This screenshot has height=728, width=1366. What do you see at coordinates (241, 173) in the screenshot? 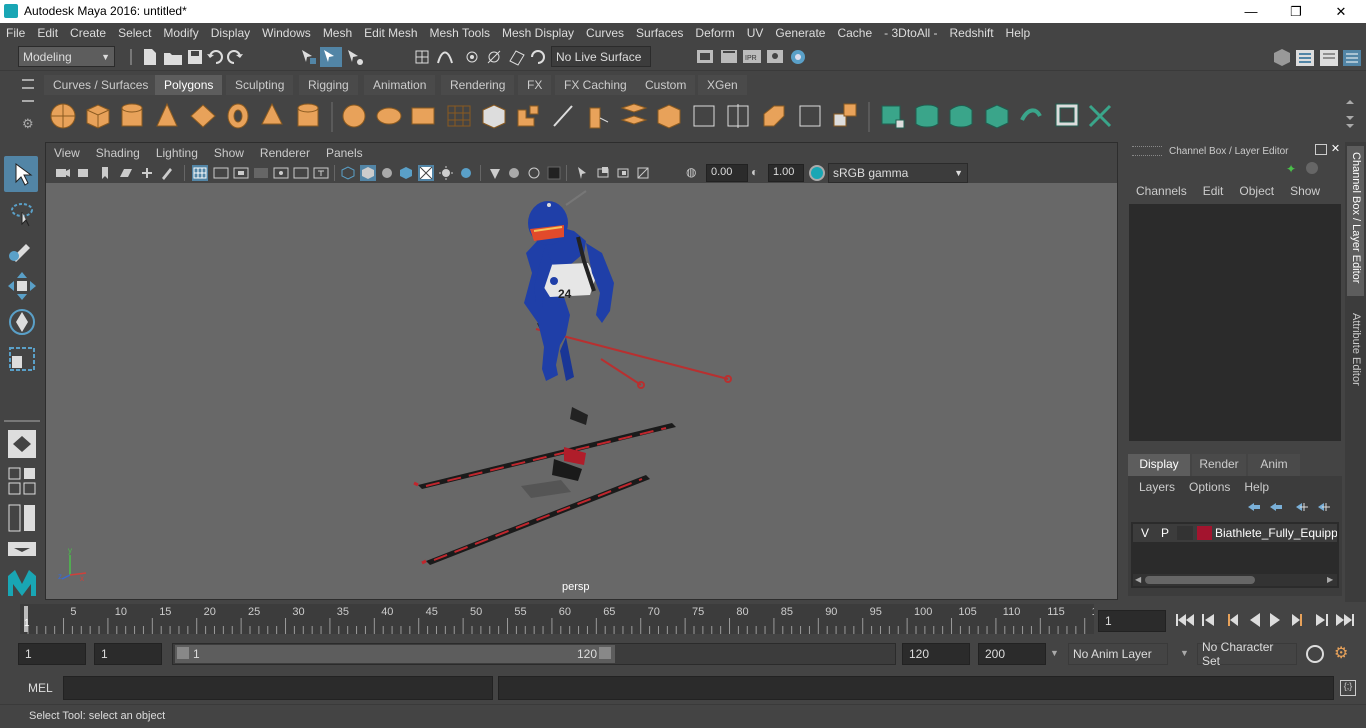
I see `resolution-gate-icon` at bounding box center [241, 173].